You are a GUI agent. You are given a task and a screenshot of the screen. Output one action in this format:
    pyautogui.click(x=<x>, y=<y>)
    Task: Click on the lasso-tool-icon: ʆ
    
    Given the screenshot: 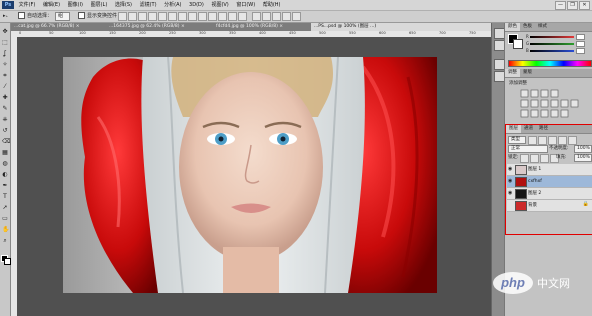 What is the action you would take?
    pyautogui.click(x=5, y=54)
    